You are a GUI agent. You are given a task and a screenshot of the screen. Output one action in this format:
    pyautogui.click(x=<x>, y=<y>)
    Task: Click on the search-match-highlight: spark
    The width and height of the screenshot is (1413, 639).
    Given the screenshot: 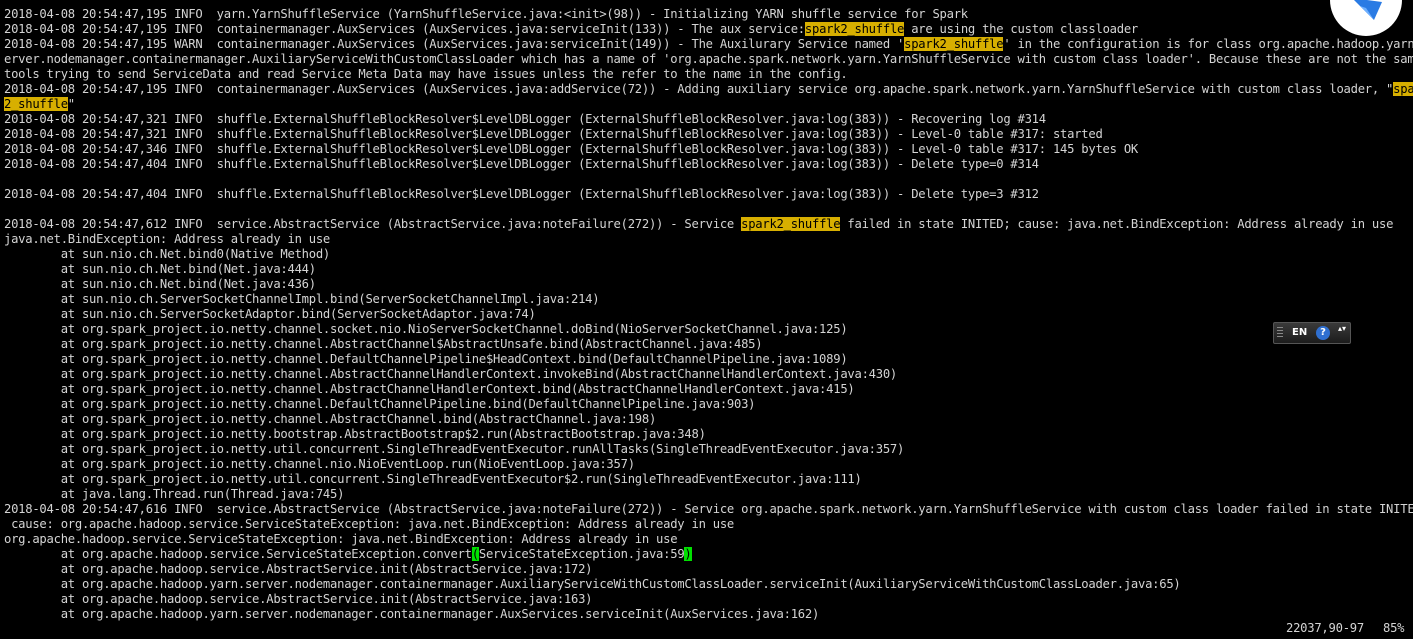 What is the action you would take?
    pyautogui.click(x=1403, y=89)
    